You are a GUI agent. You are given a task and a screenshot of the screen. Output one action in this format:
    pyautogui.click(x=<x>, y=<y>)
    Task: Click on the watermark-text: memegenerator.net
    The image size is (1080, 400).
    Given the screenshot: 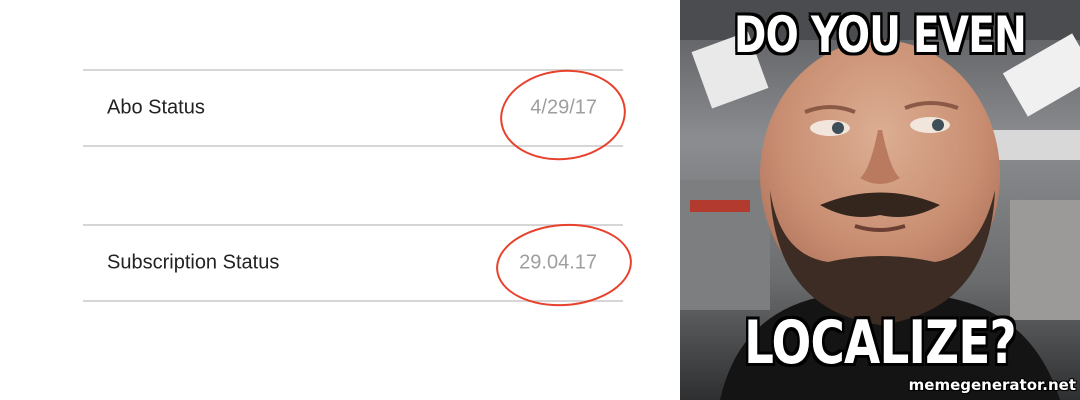 What is the action you would take?
    pyautogui.click(x=992, y=385)
    